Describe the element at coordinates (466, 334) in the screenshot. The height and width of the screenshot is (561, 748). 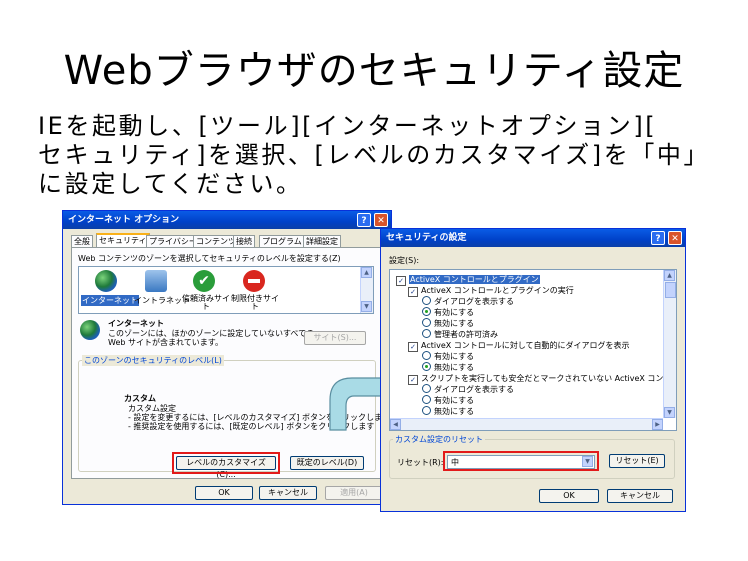
I see `tree-item-label: 管理者の許可済み` at that location.